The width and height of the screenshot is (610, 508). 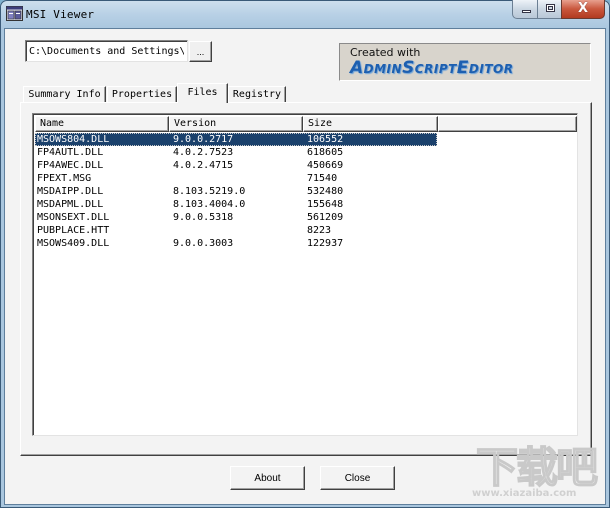 What do you see at coordinates (432, 68) in the screenshot?
I see `logo-product-name: AdminScriptEditor` at bounding box center [432, 68].